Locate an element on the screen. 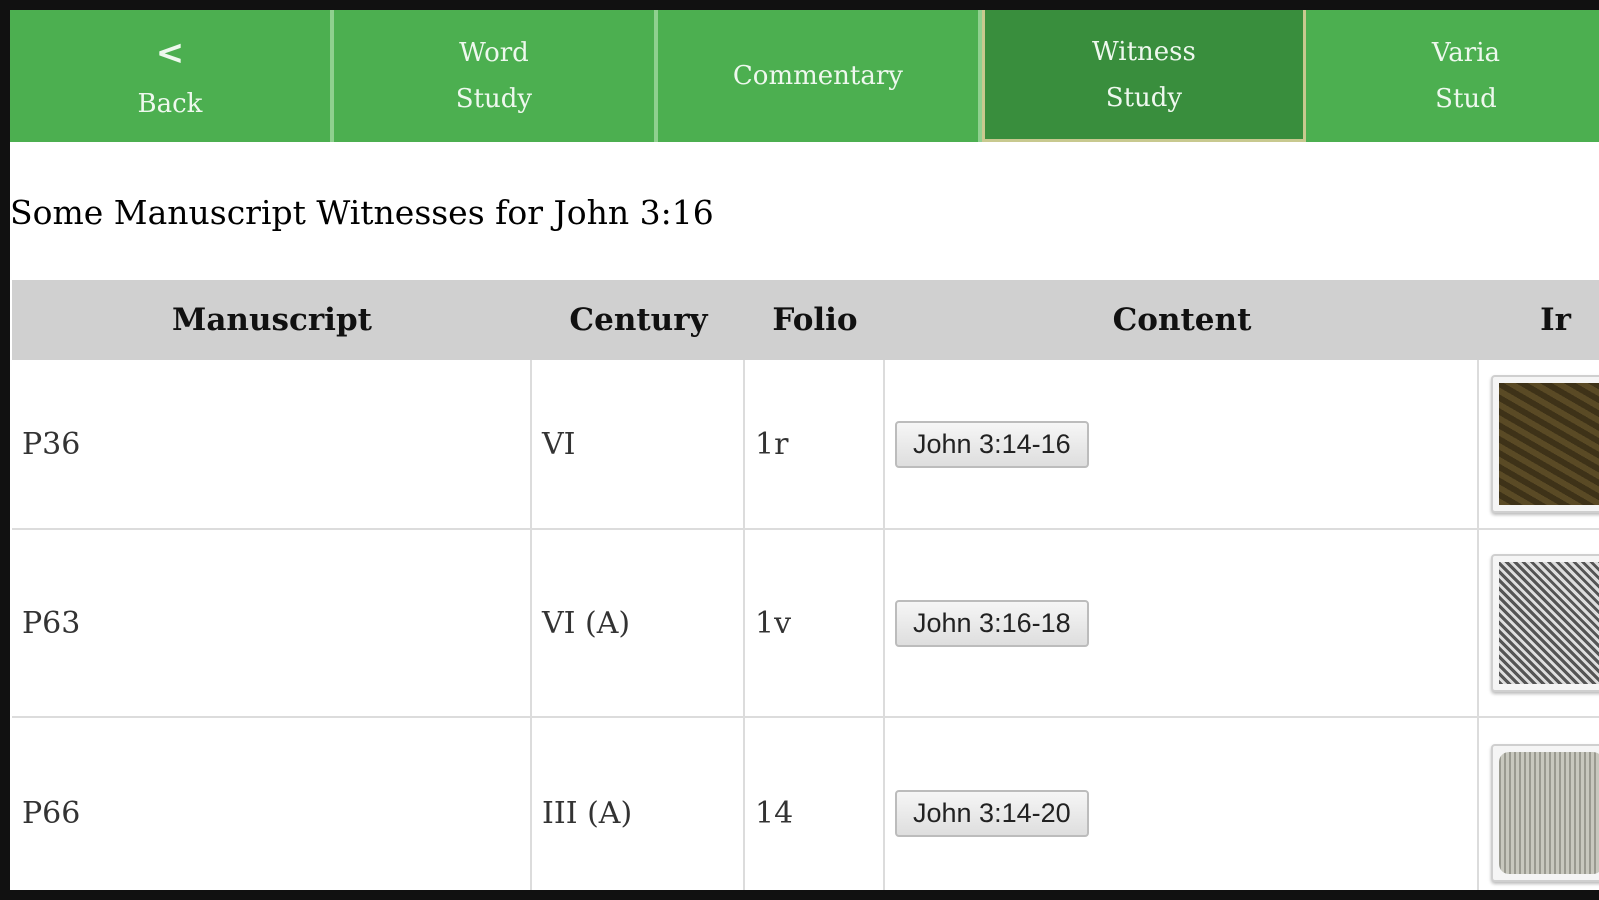 This screenshot has height=900, width=1599. passage-button: John 3:14-20 is located at coordinates (992, 813).